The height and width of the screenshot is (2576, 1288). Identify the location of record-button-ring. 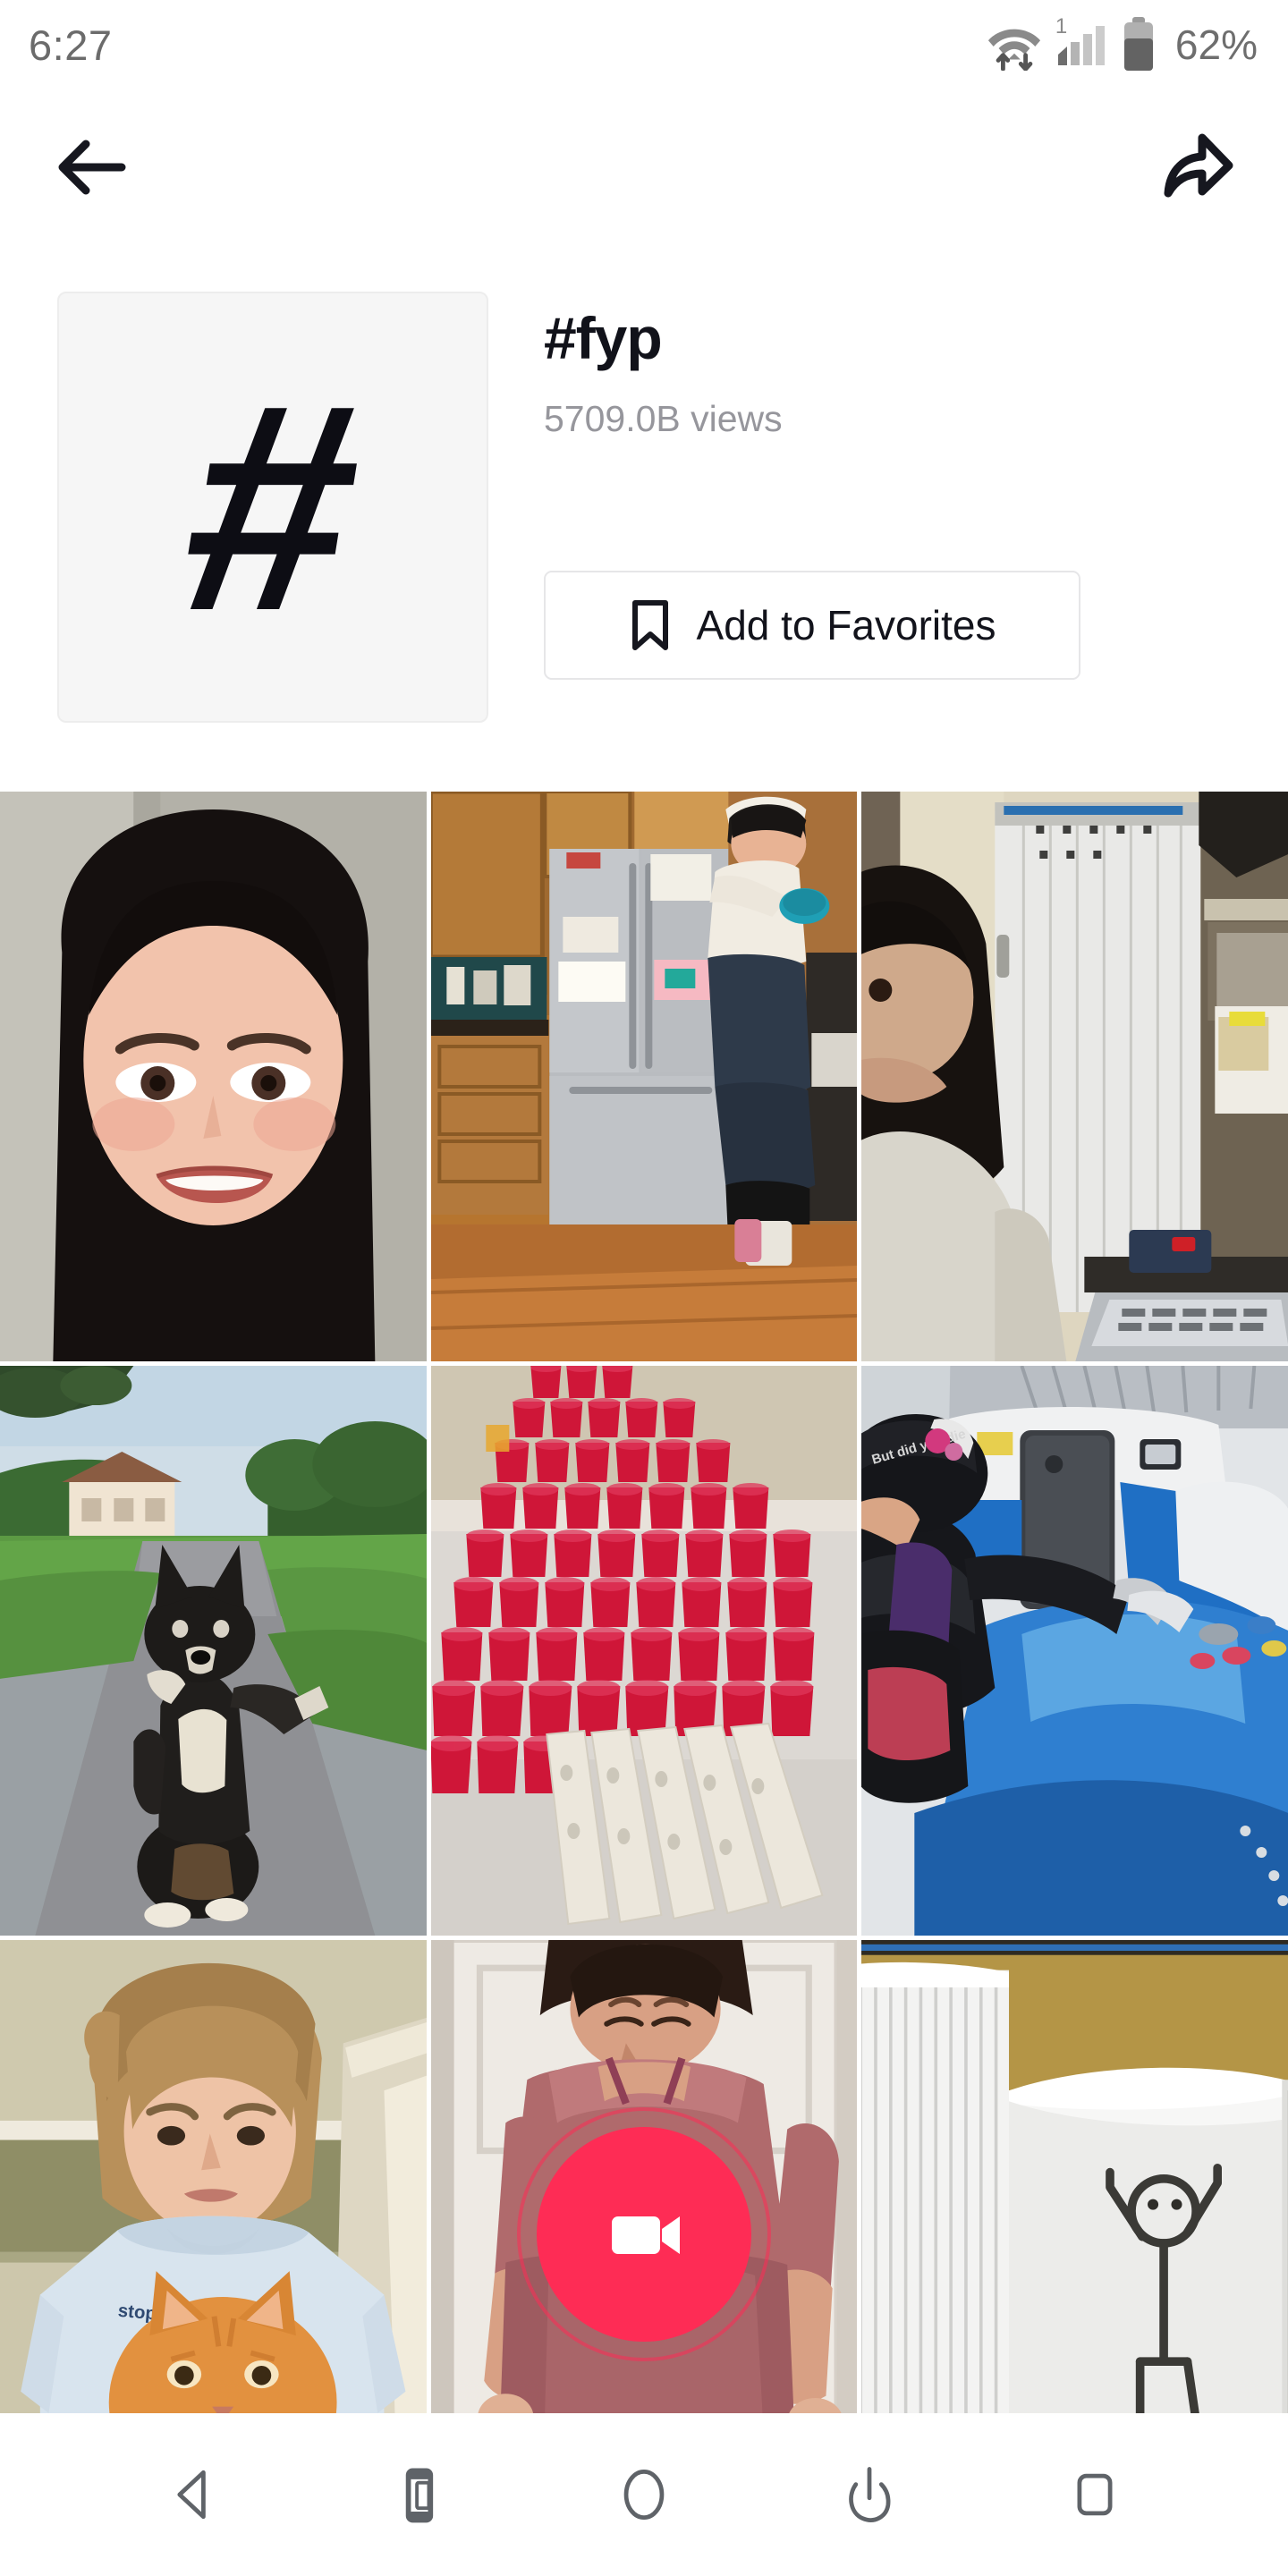
(644, 2234).